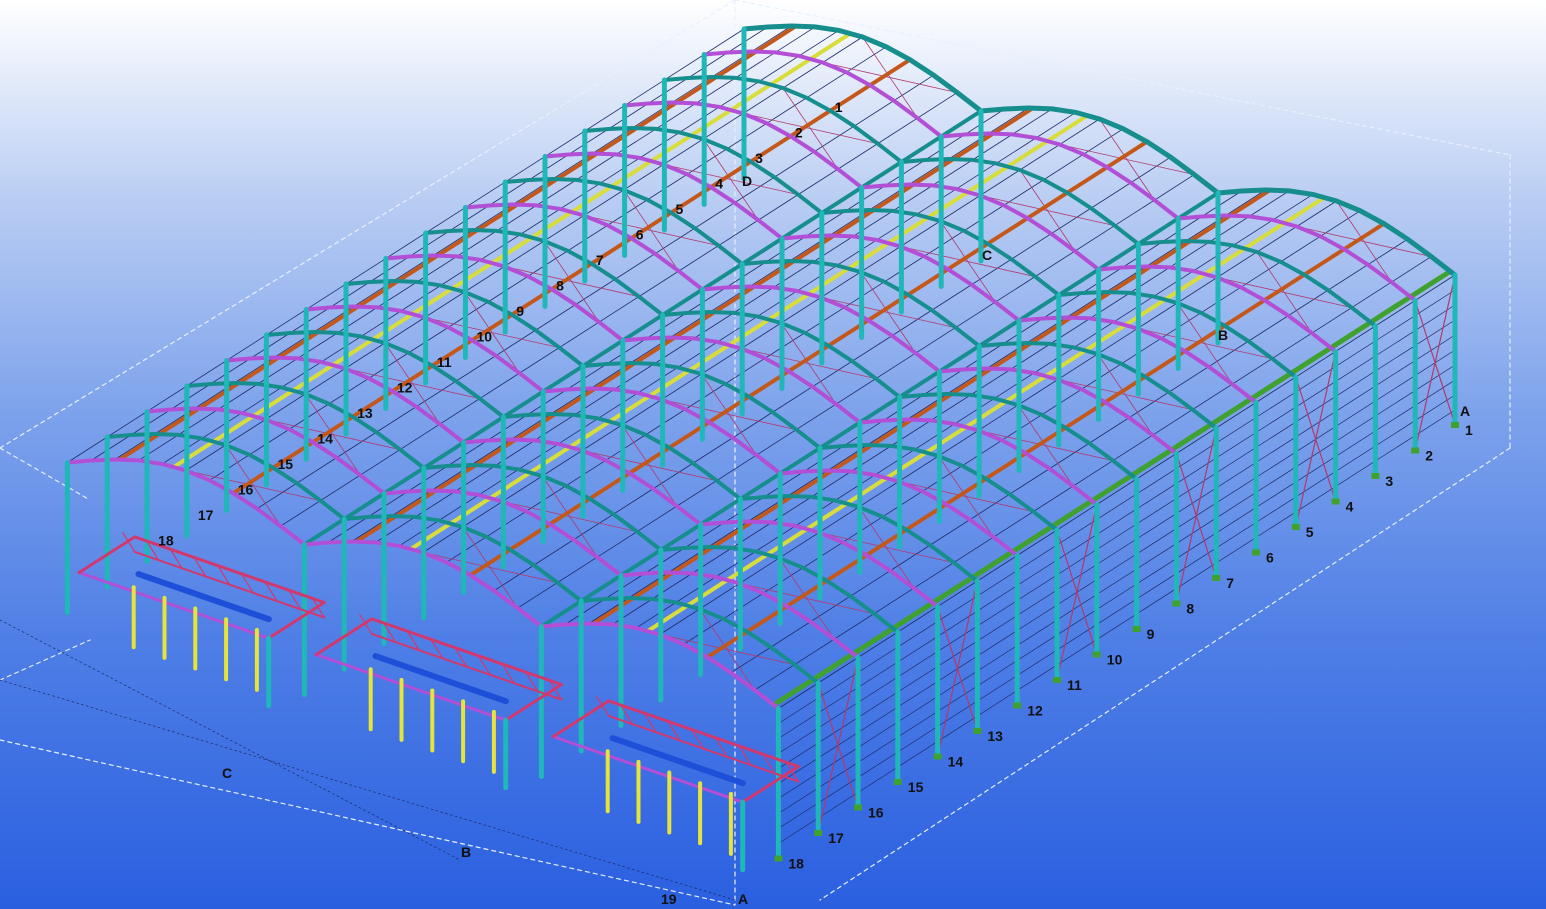 Image resolution: width=1546 pixels, height=909 pixels. I want to click on grid-label-left: 13, so click(365, 413).